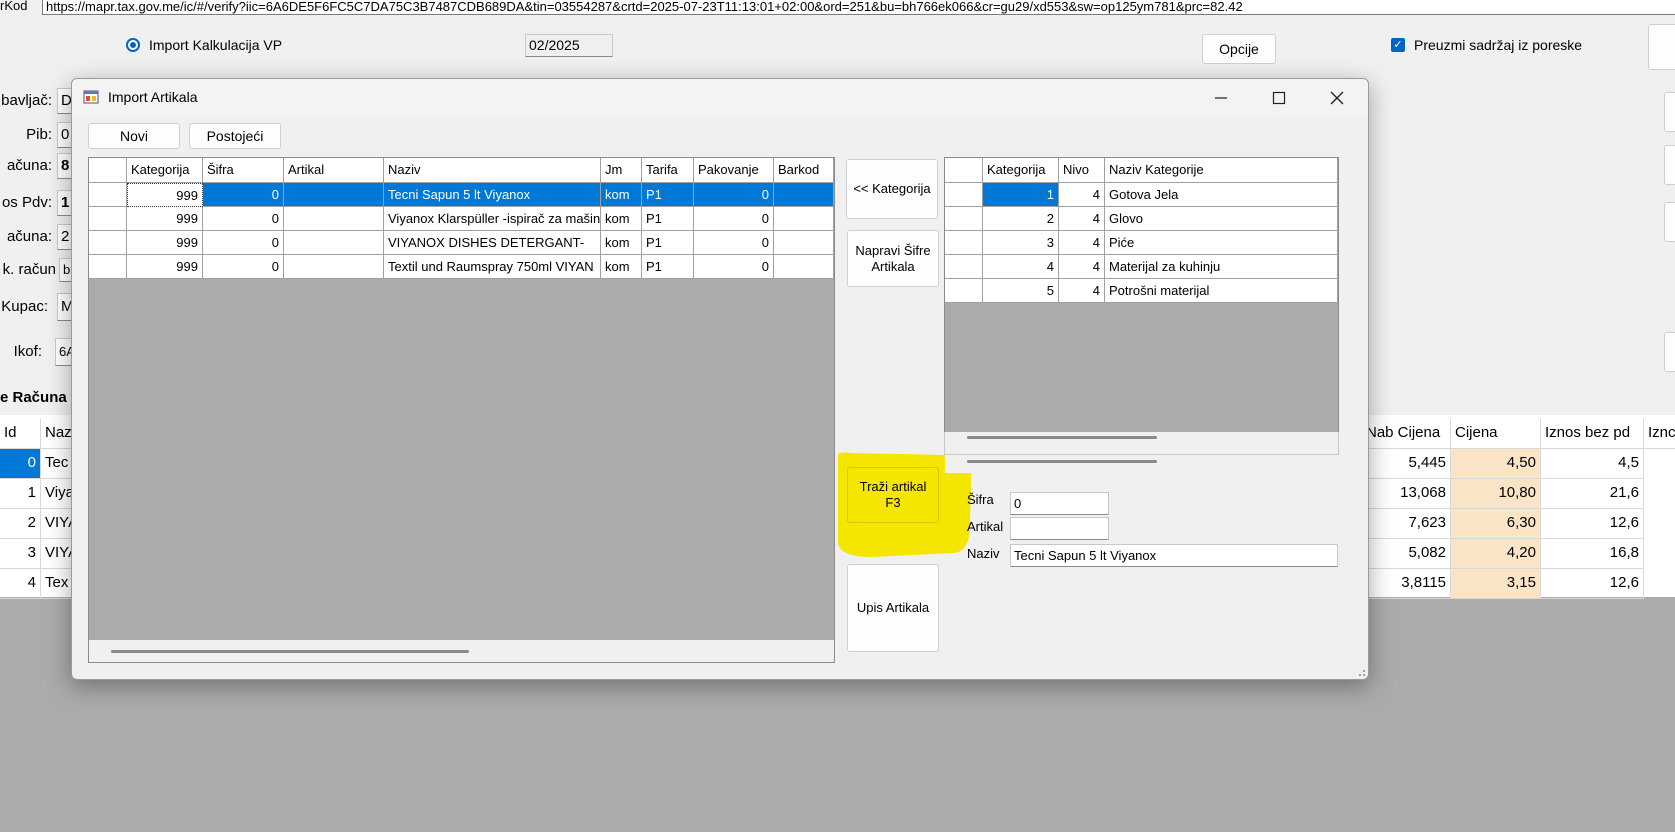  What do you see at coordinates (1496, 434) in the screenshot?
I see `col-header-cijena: Cijena` at bounding box center [1496, 434].